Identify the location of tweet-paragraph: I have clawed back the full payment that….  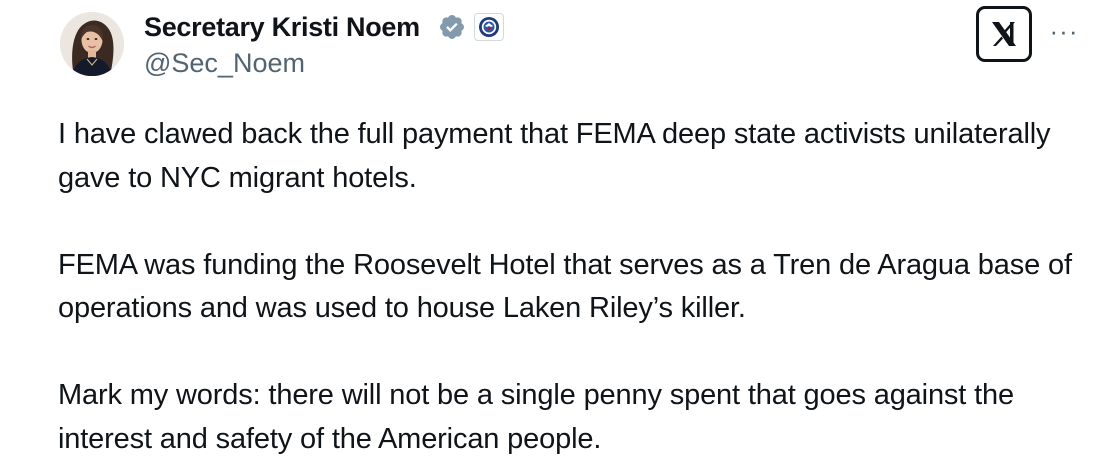
(554, 156).